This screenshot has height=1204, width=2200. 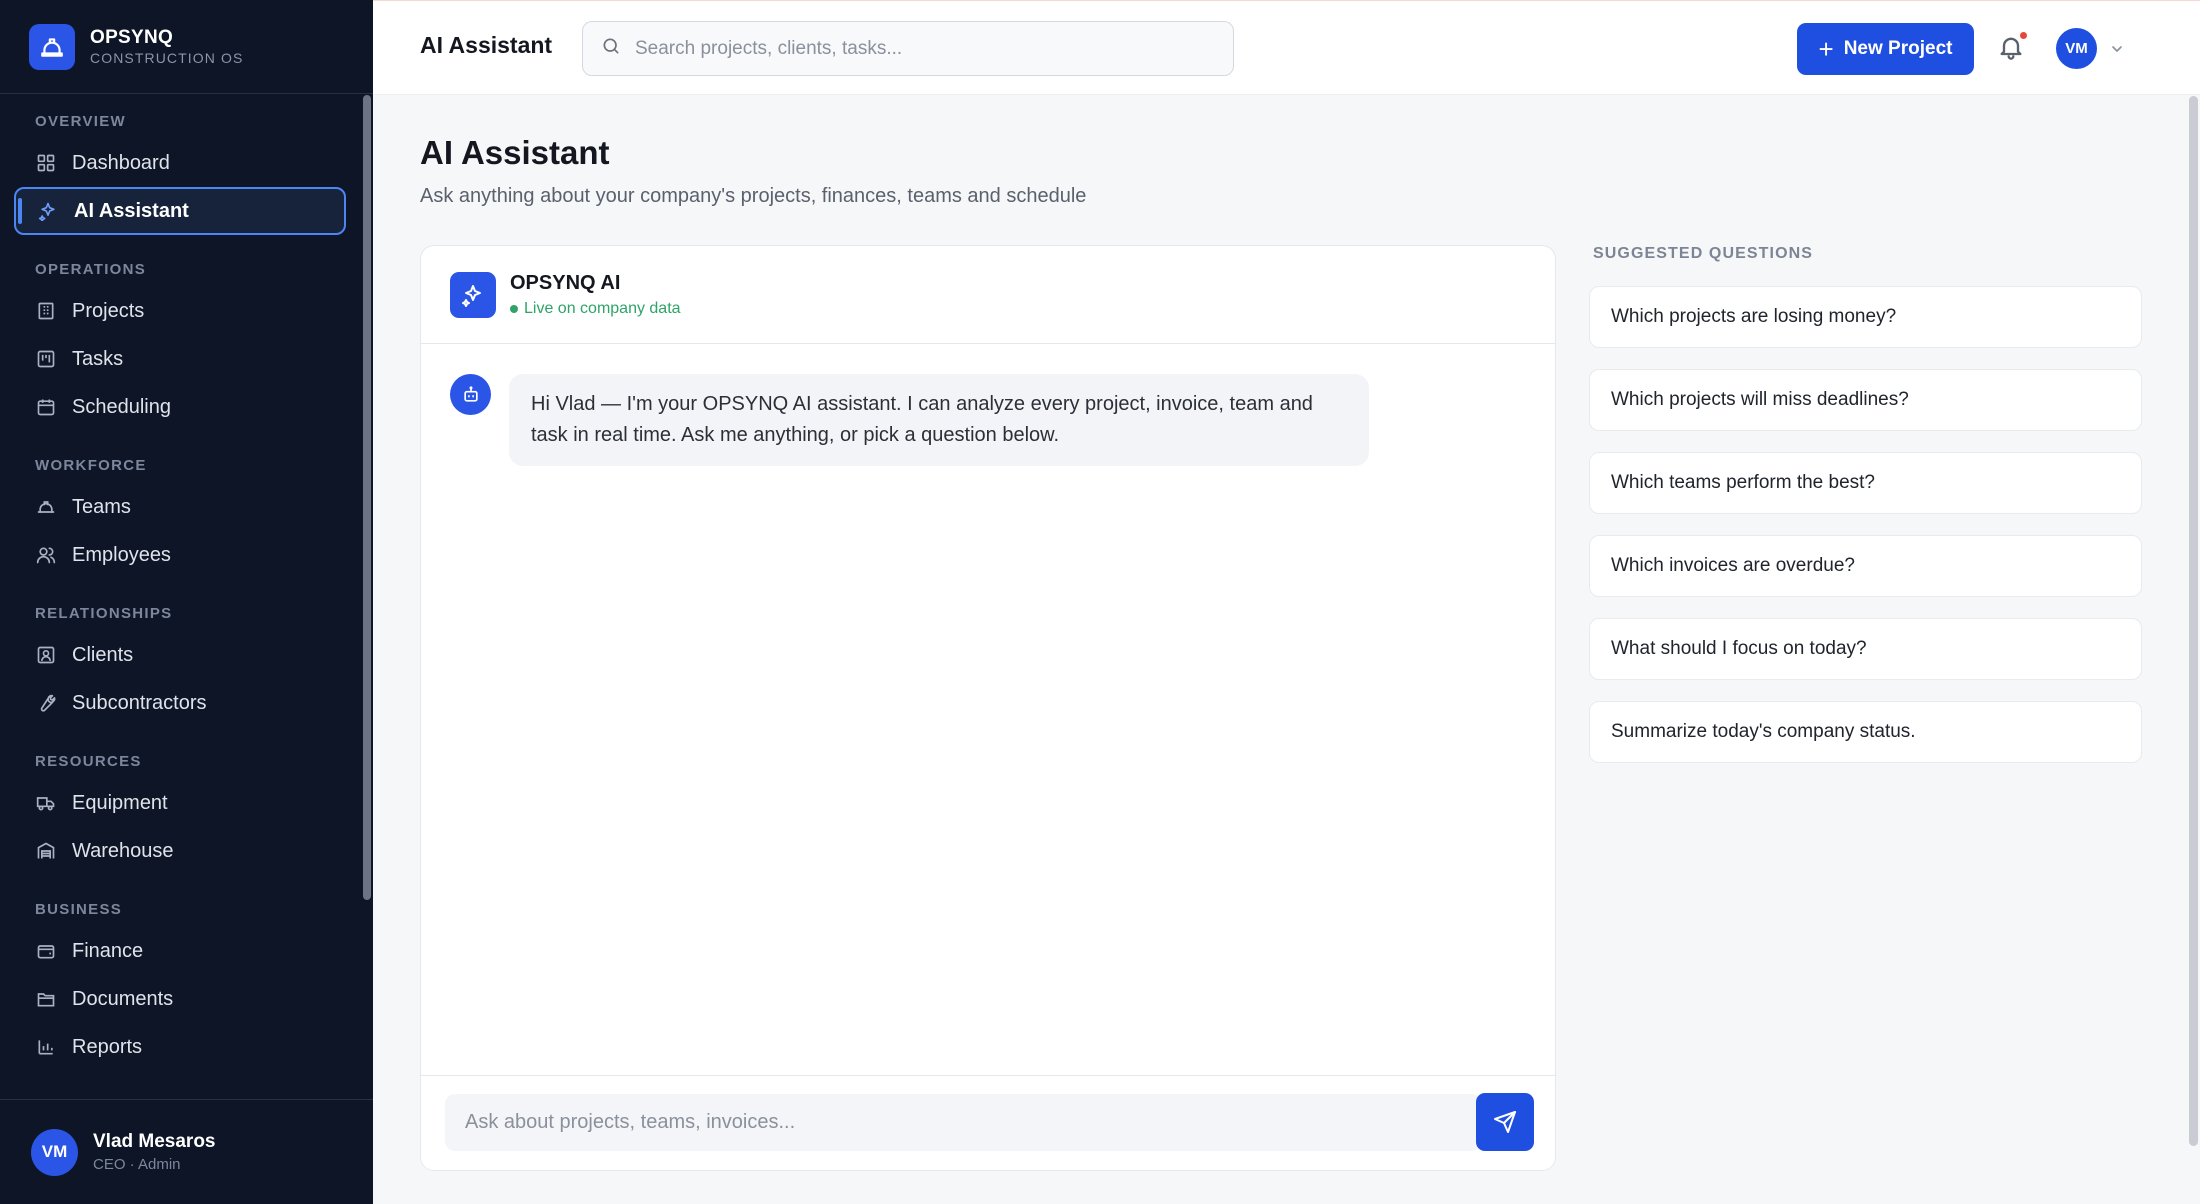 I want to click on section-label-business: BUSINESS, so click(x=79, y=909).